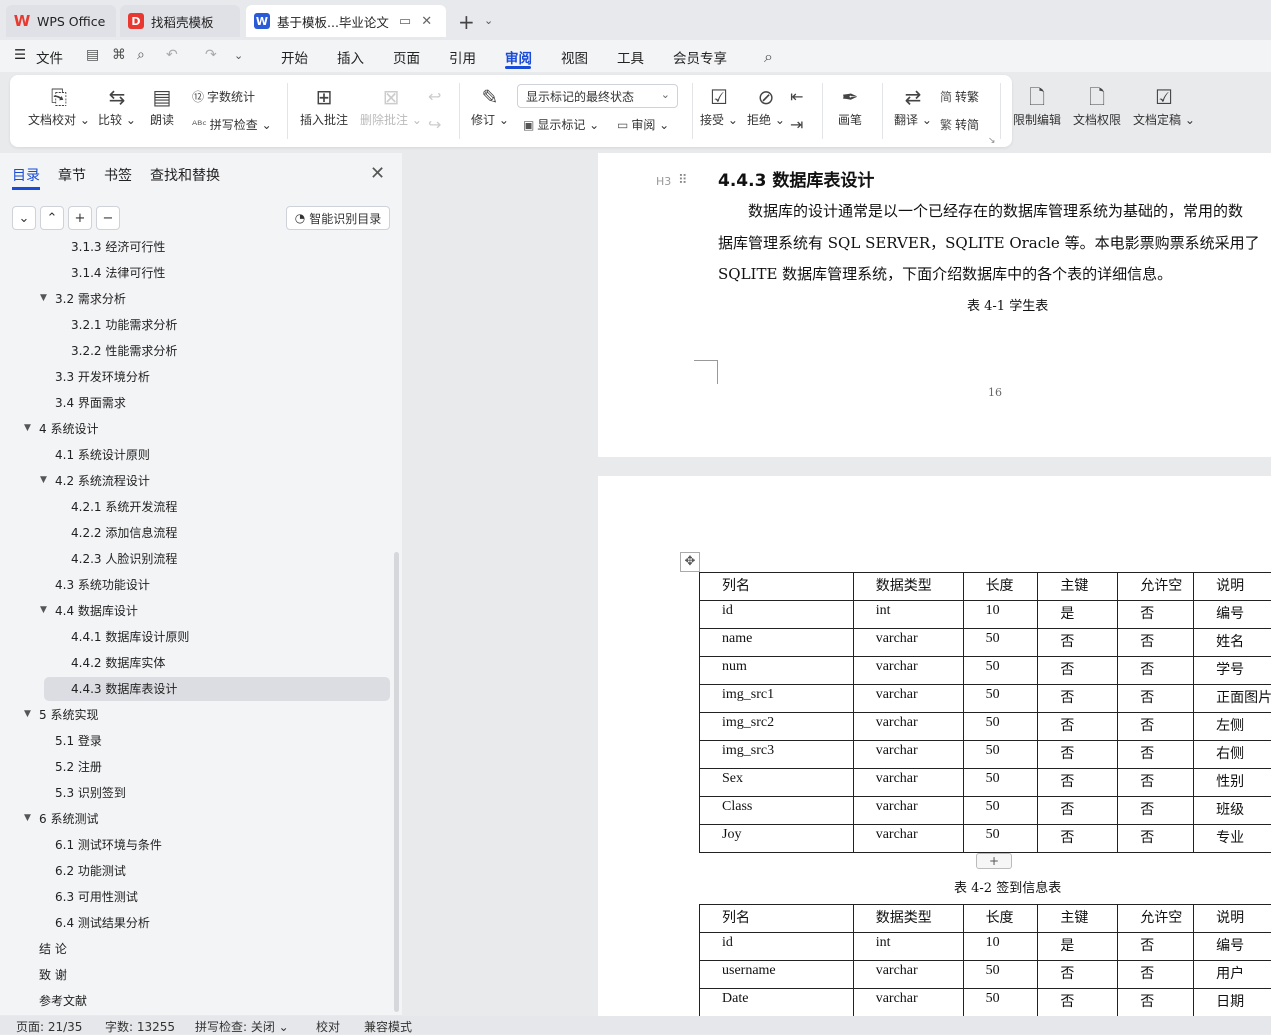 The height and width of the screenshot is (1035, 1271). Describe the element at coordinates (406, 57) in the screenshot. I see `menu-page: 页面` at that location.